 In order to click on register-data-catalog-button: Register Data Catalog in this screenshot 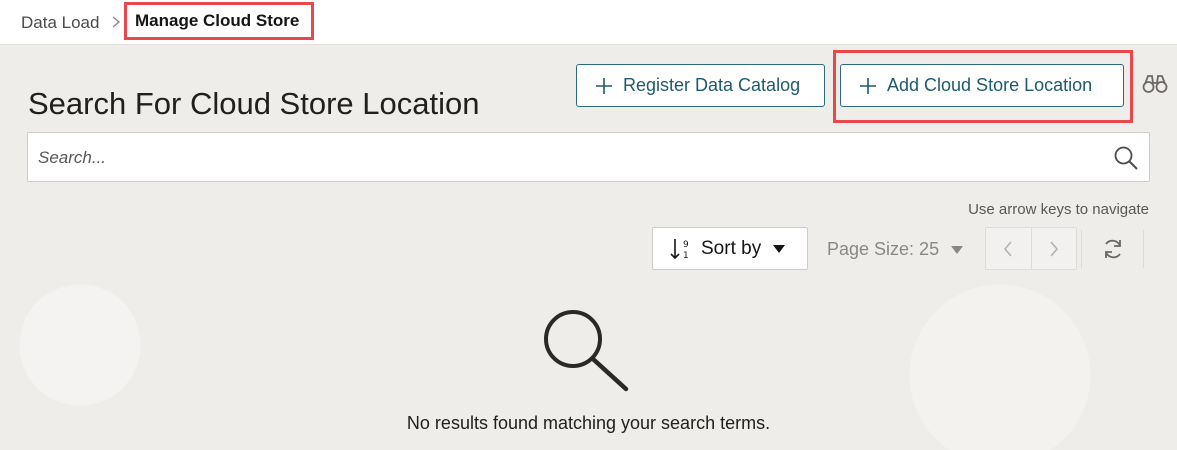, I will do `click(700, 85)`.